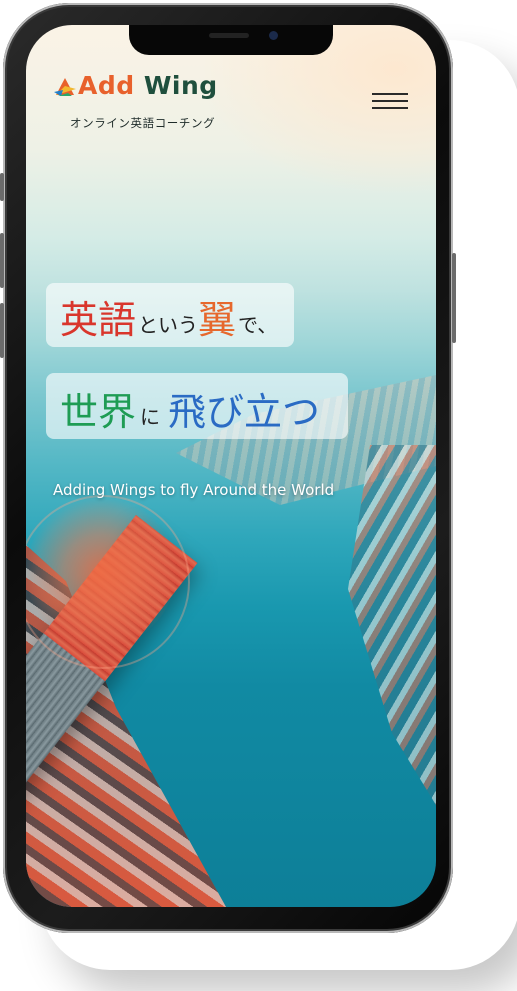  I want to click on headline-word-toiu: という, so click(168, 325).